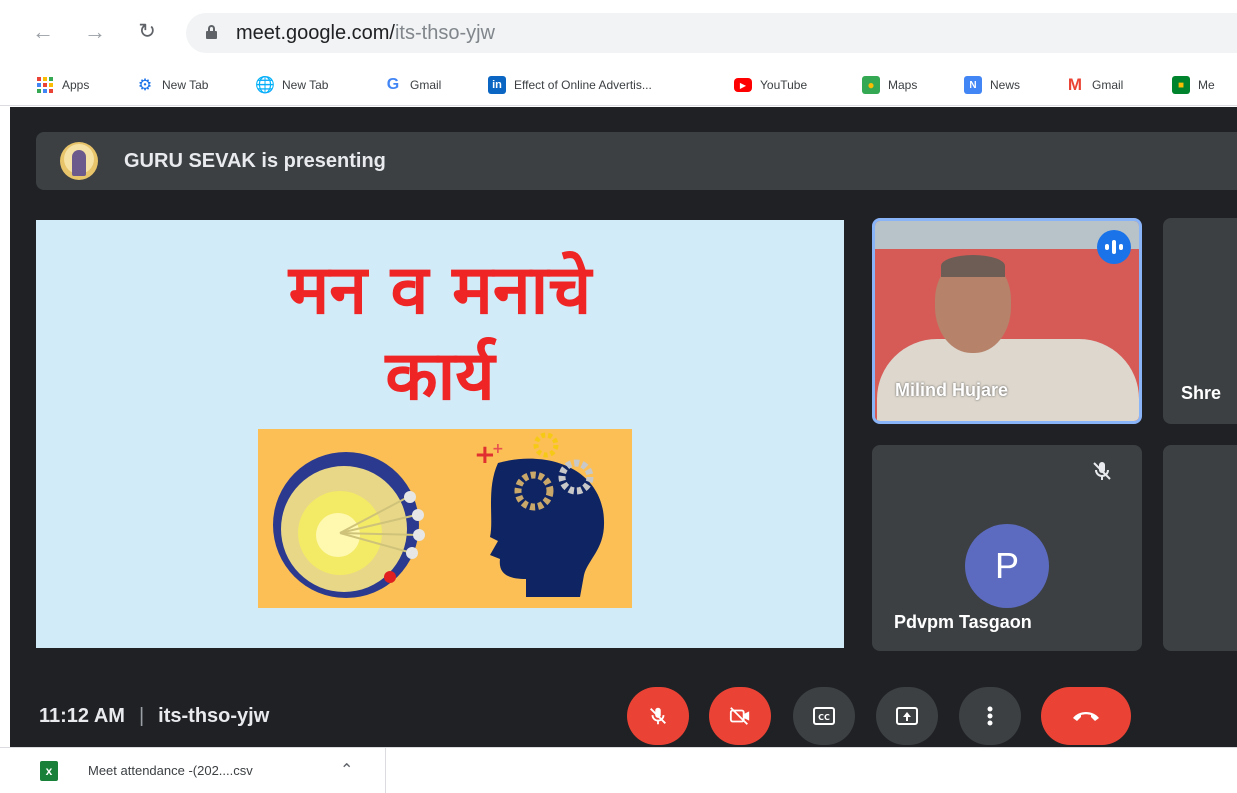 Image resolution: width=1237 pixels, height=793 pixels. I want to click on bookmark-news: N News, so click(992, 85).